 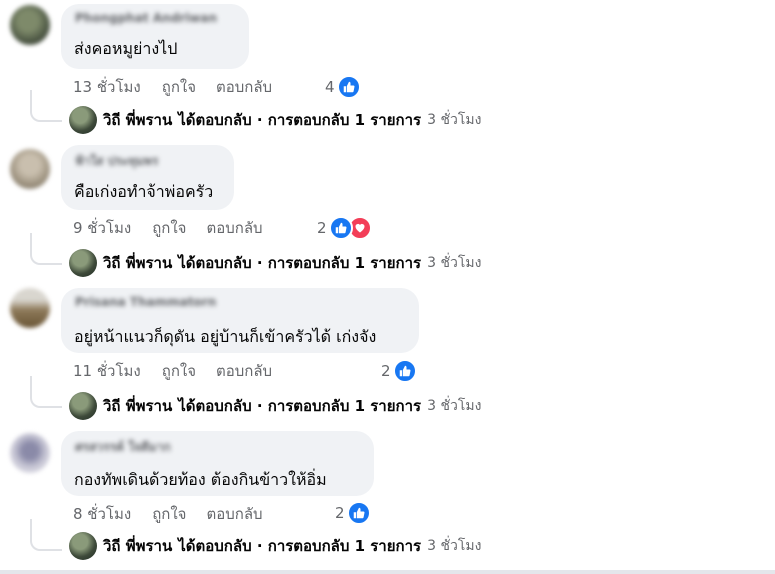 I want to click on comment-time: 9 ชั่วโมง, so click(x=102, y=228).